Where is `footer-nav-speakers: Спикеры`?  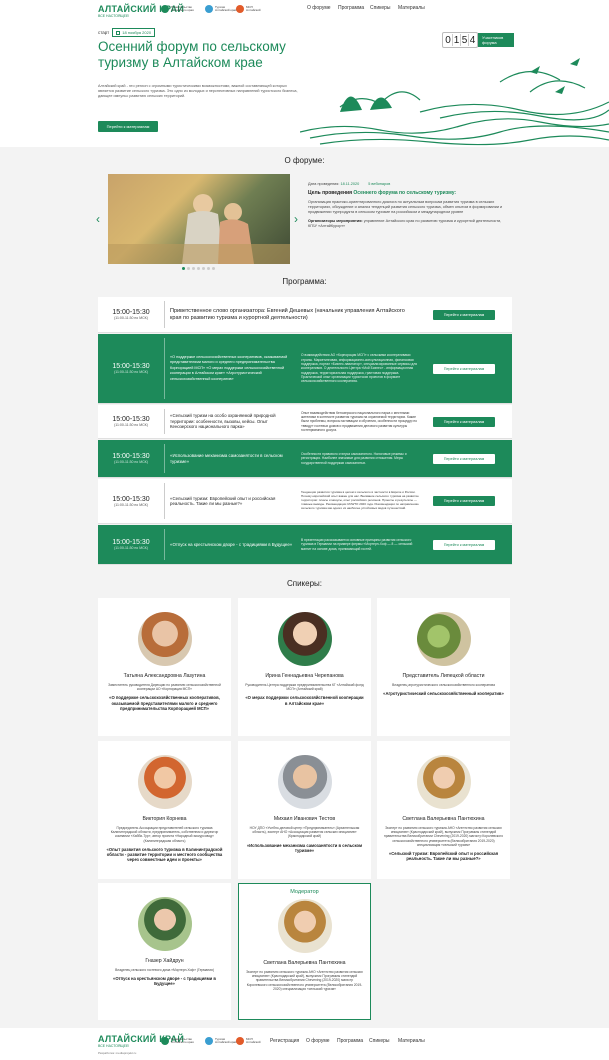 footer-nav-speakers: Спикеры is located at coordinates (379, 1041).